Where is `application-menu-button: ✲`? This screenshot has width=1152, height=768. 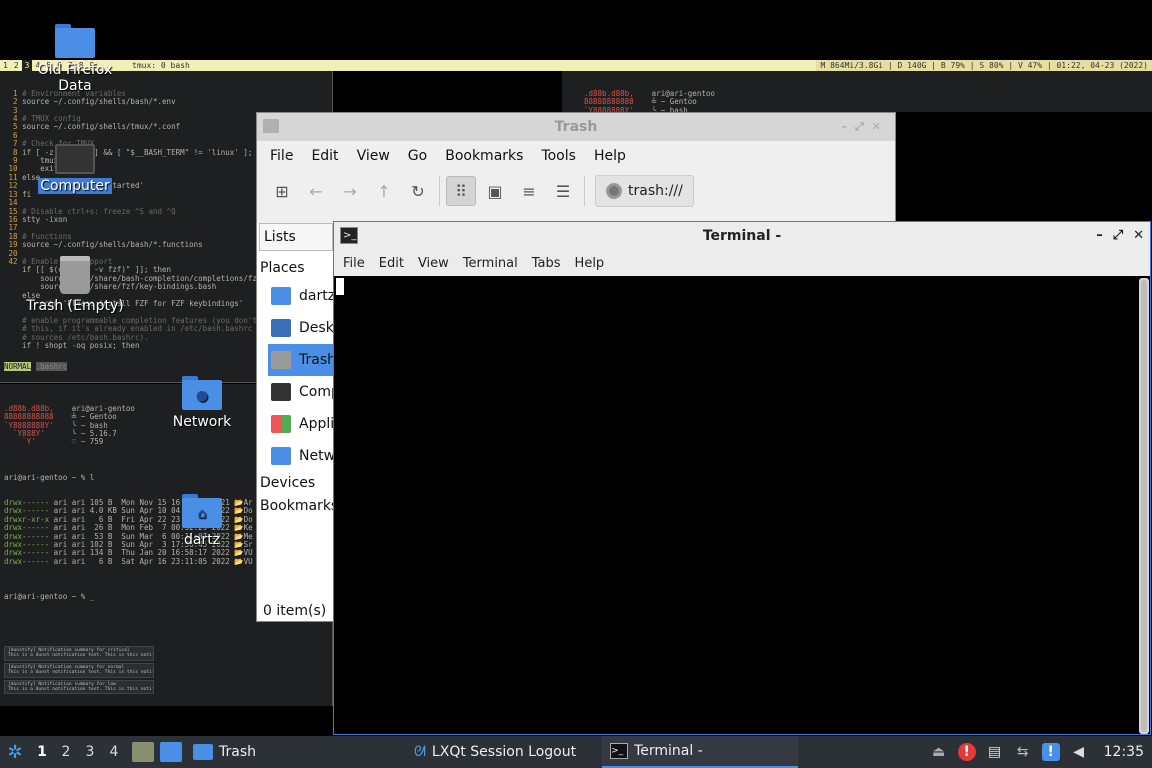 application-menu-button: ✲ is located at coordinates (15, 752).